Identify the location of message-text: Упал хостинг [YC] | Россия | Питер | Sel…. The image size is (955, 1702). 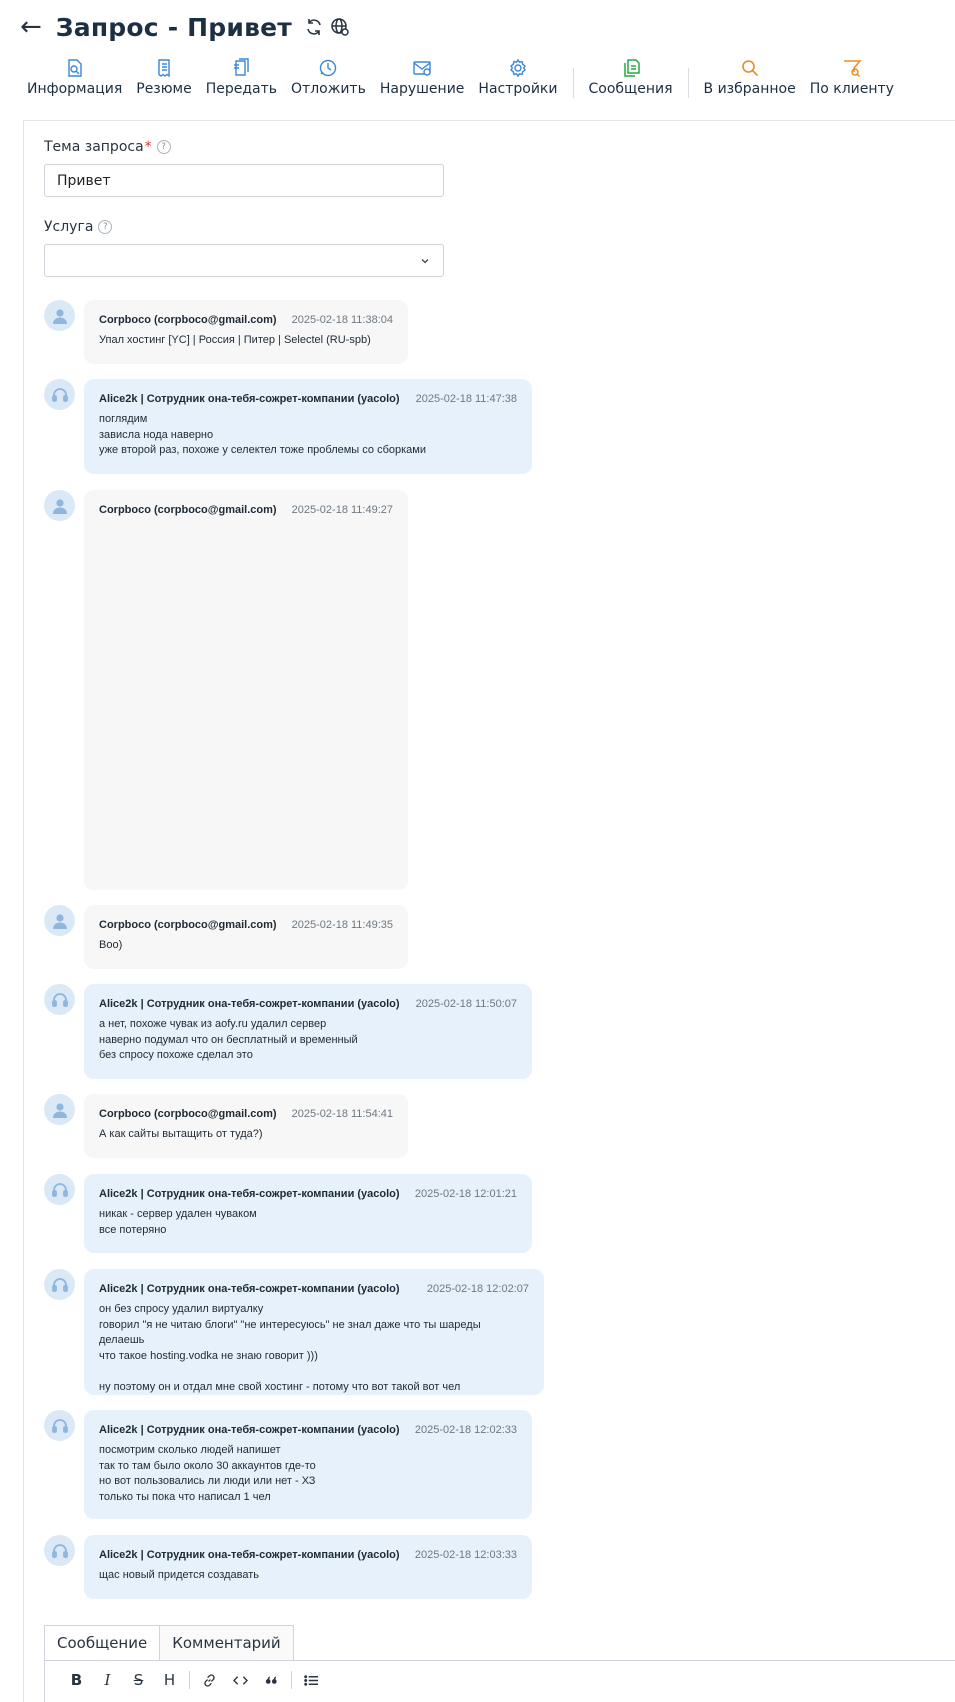
(235, 340).